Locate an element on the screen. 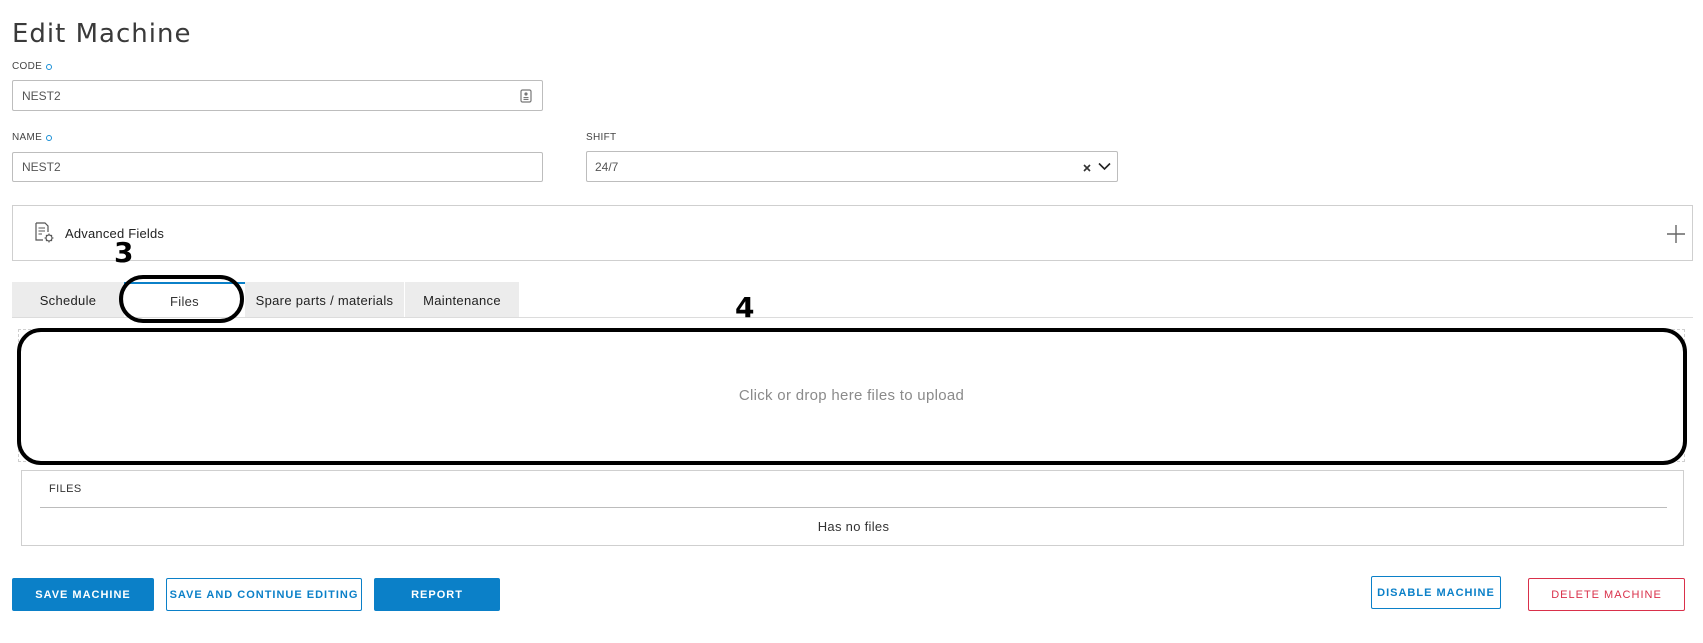 Image resolution: width=1703 pixels, height=643 pixels. shift-label-text: SHIFT is located at coordinates (601, 137).